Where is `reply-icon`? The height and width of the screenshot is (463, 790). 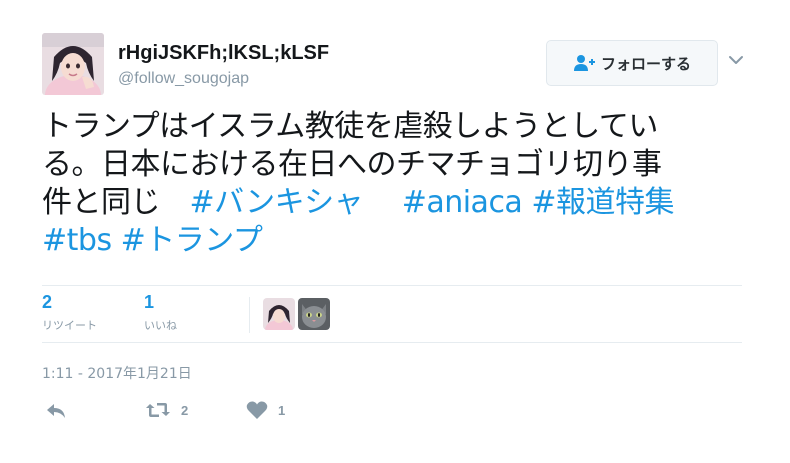
reply-icon is located at coordinates (56, 411).